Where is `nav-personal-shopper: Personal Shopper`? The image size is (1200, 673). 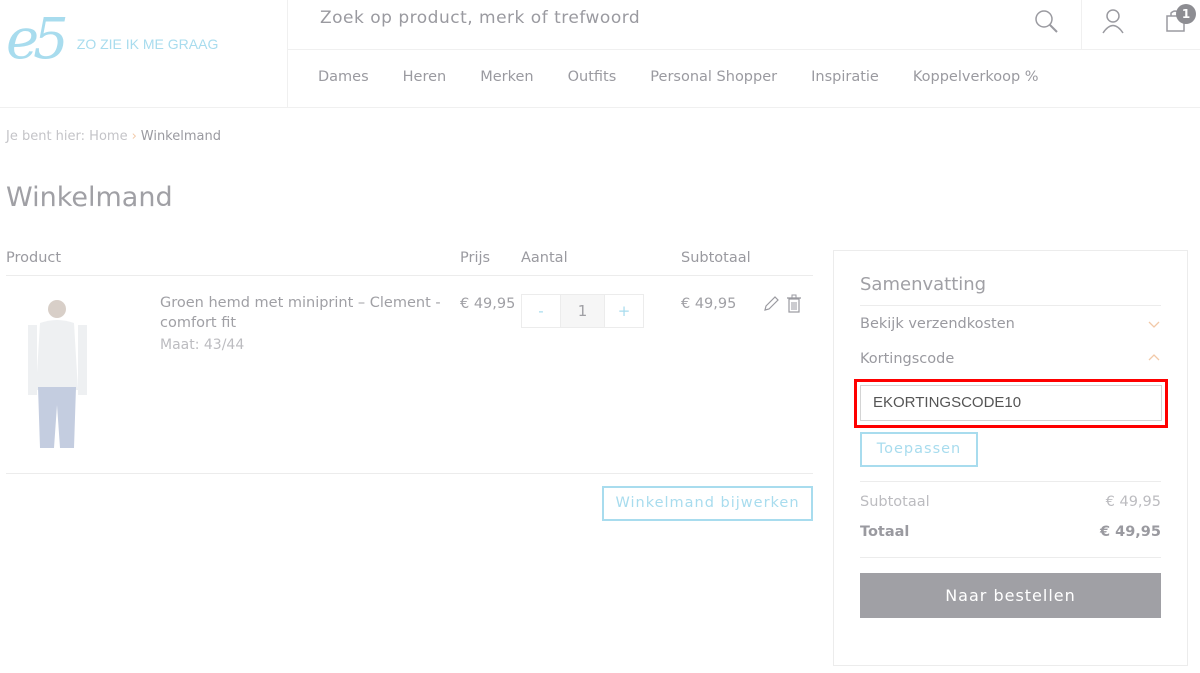
nav-personal-shopper: Personal Shopper is located at coordinates (713, 77).